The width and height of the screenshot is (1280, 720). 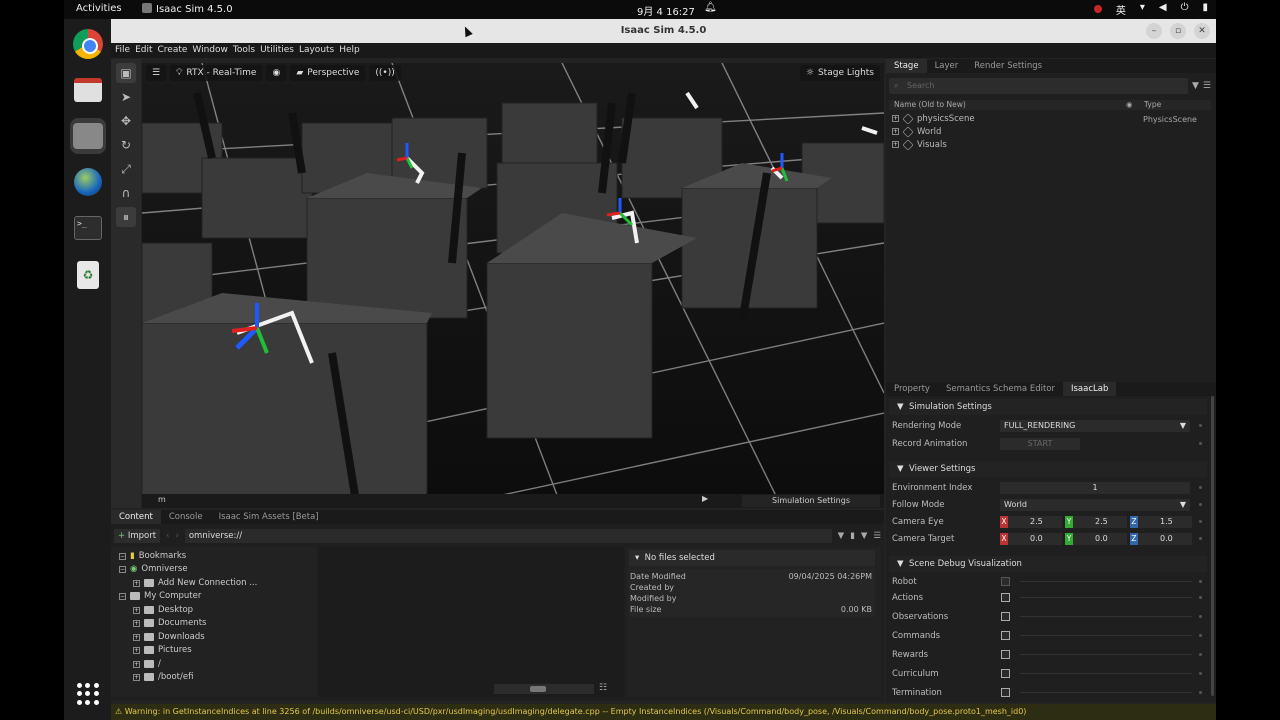 I want to click on follow-mode-dropdown: World ▼, so click(x=1095, y=505).